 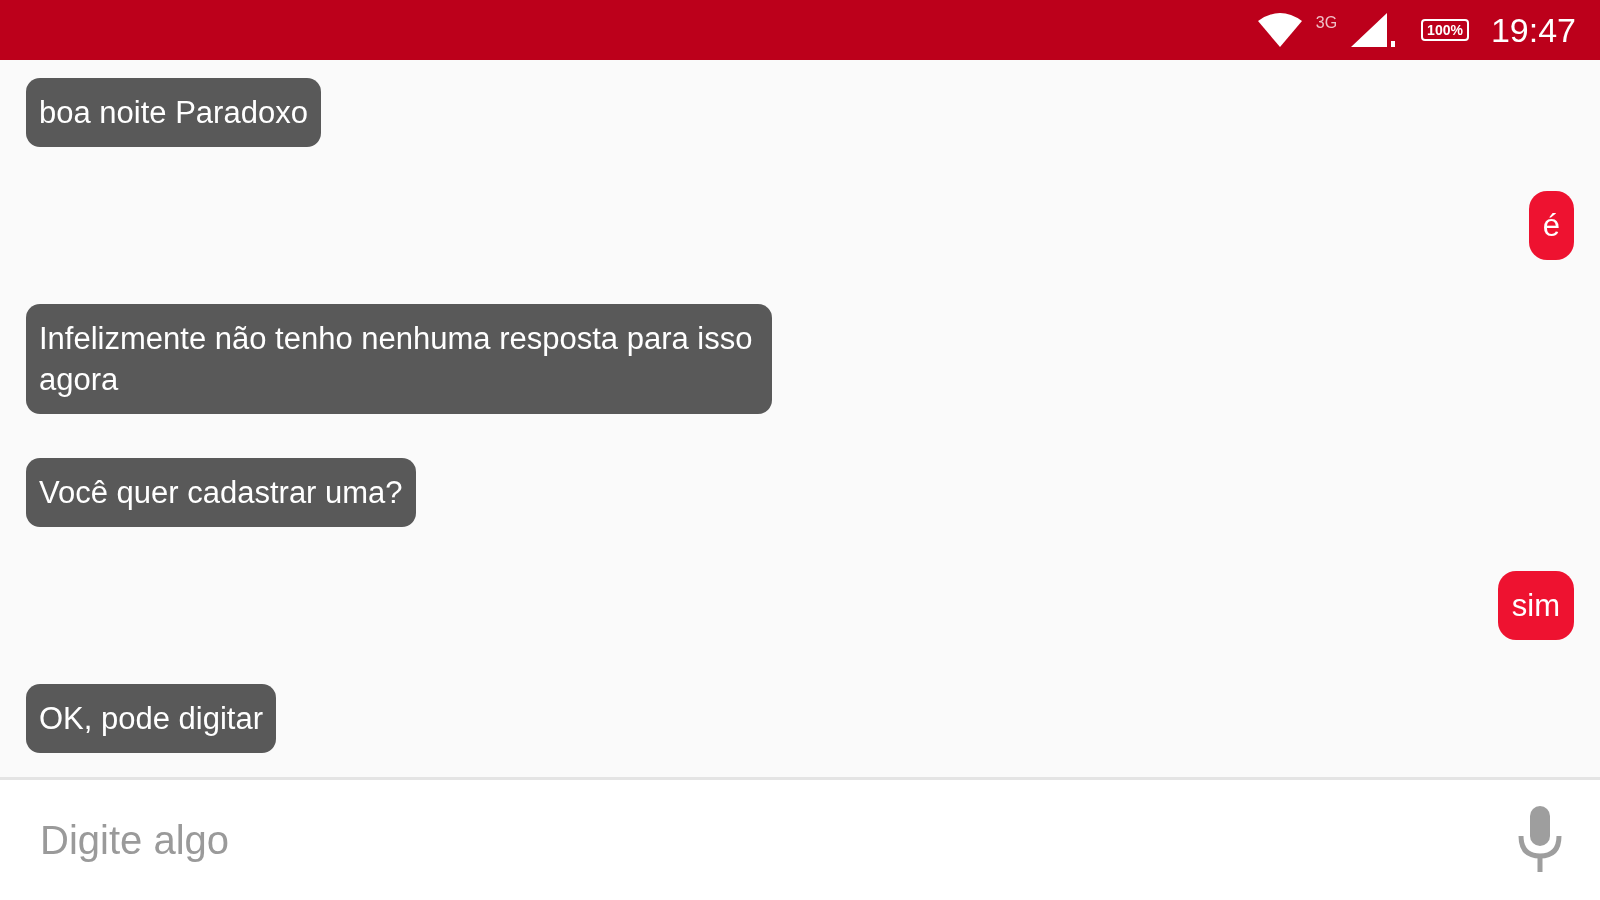 I want to click on battery-indicator: 100%, so click(x=1445, y=30).